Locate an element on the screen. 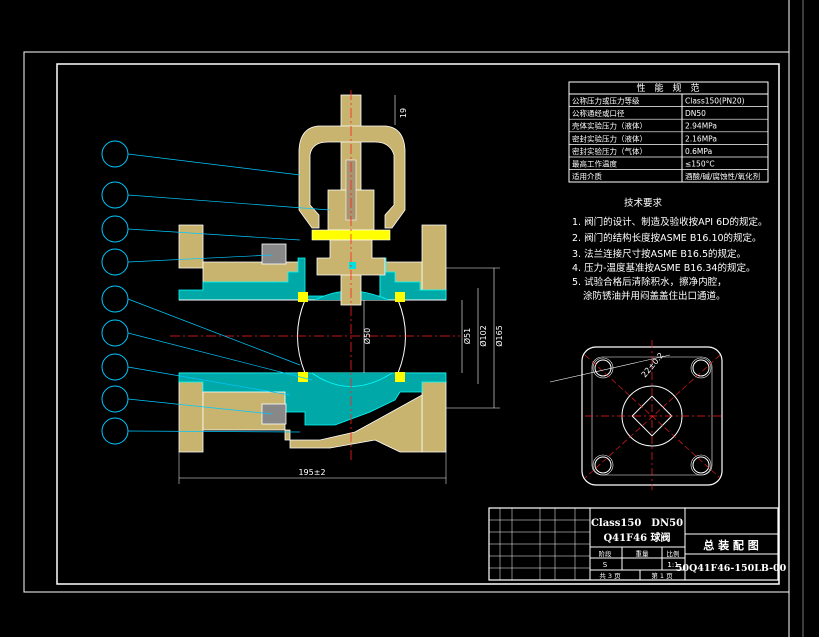 This screenshot has height=637, width=819. title-product-line2: Q41F46 球阀 is located at coordinates (636, 537).